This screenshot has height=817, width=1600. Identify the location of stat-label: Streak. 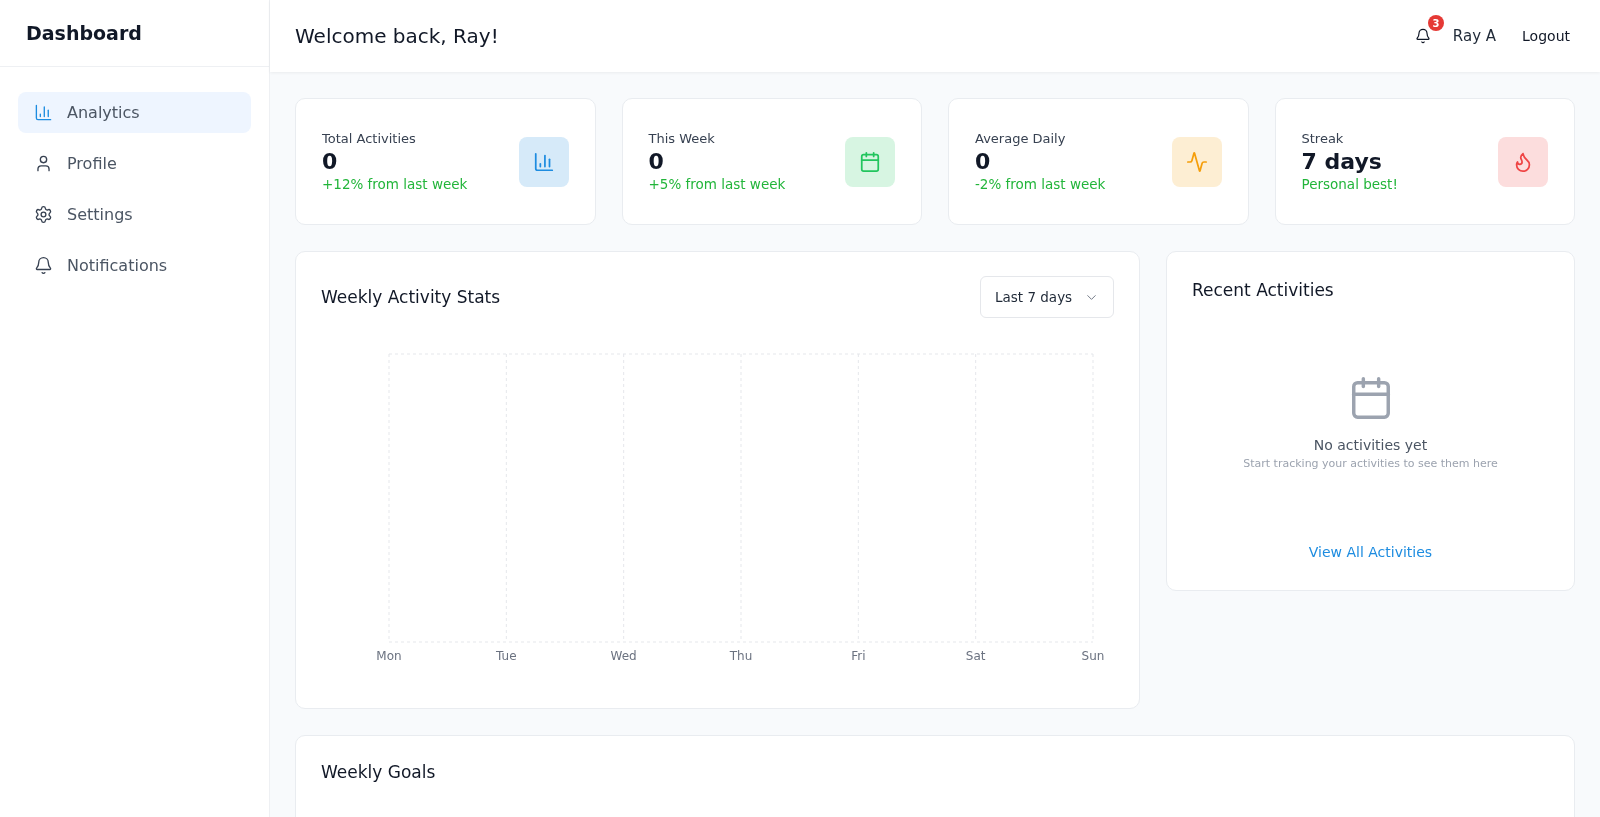
(1323, 138).